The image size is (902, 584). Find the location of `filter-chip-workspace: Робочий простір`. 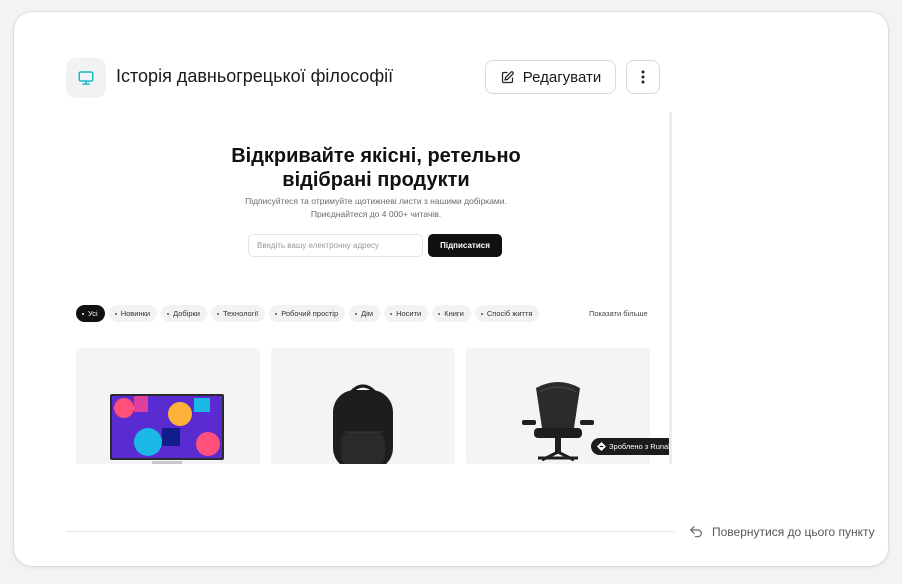

filter-chip-workspace: Робочий простір is located at coordinates (307, 313).